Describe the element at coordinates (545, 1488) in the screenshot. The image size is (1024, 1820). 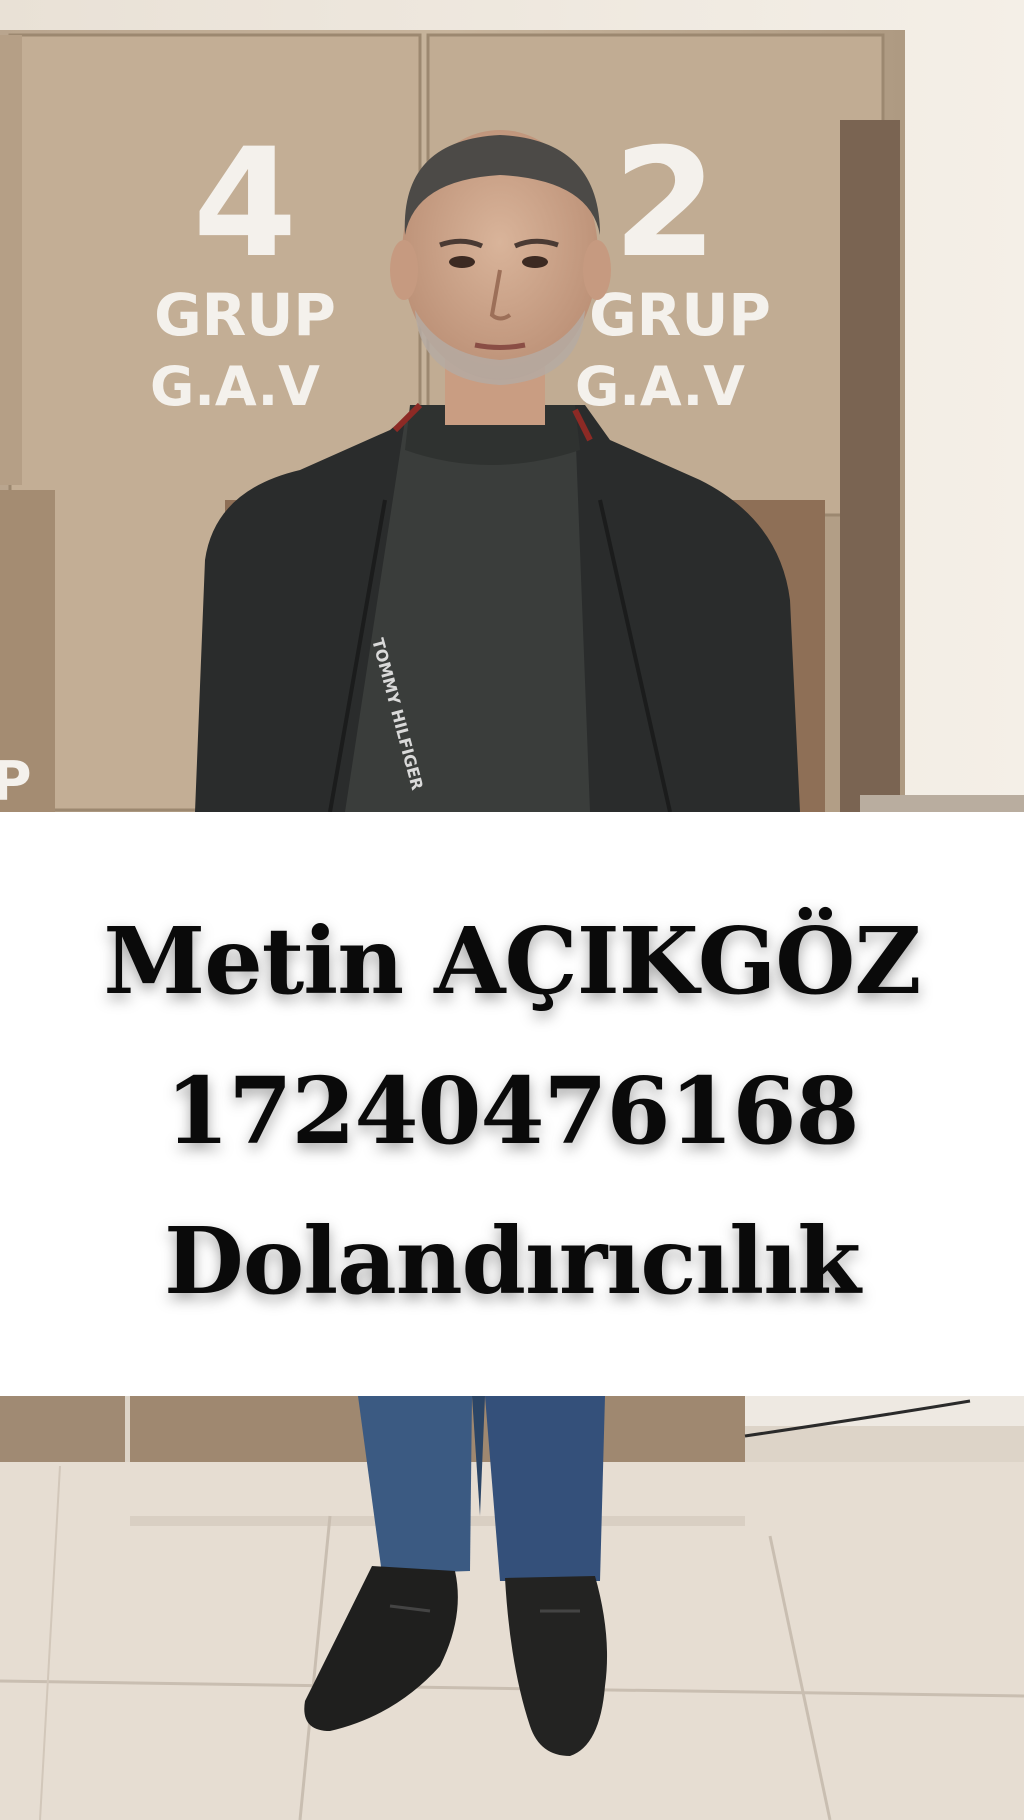
I see `jeans-right-leg` at that location.